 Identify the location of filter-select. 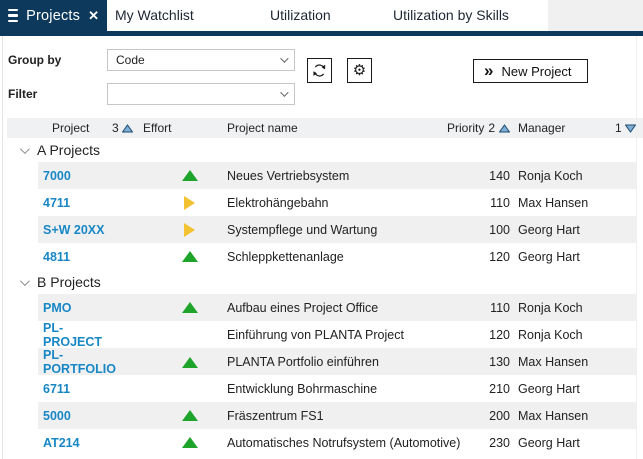
(201, 94).